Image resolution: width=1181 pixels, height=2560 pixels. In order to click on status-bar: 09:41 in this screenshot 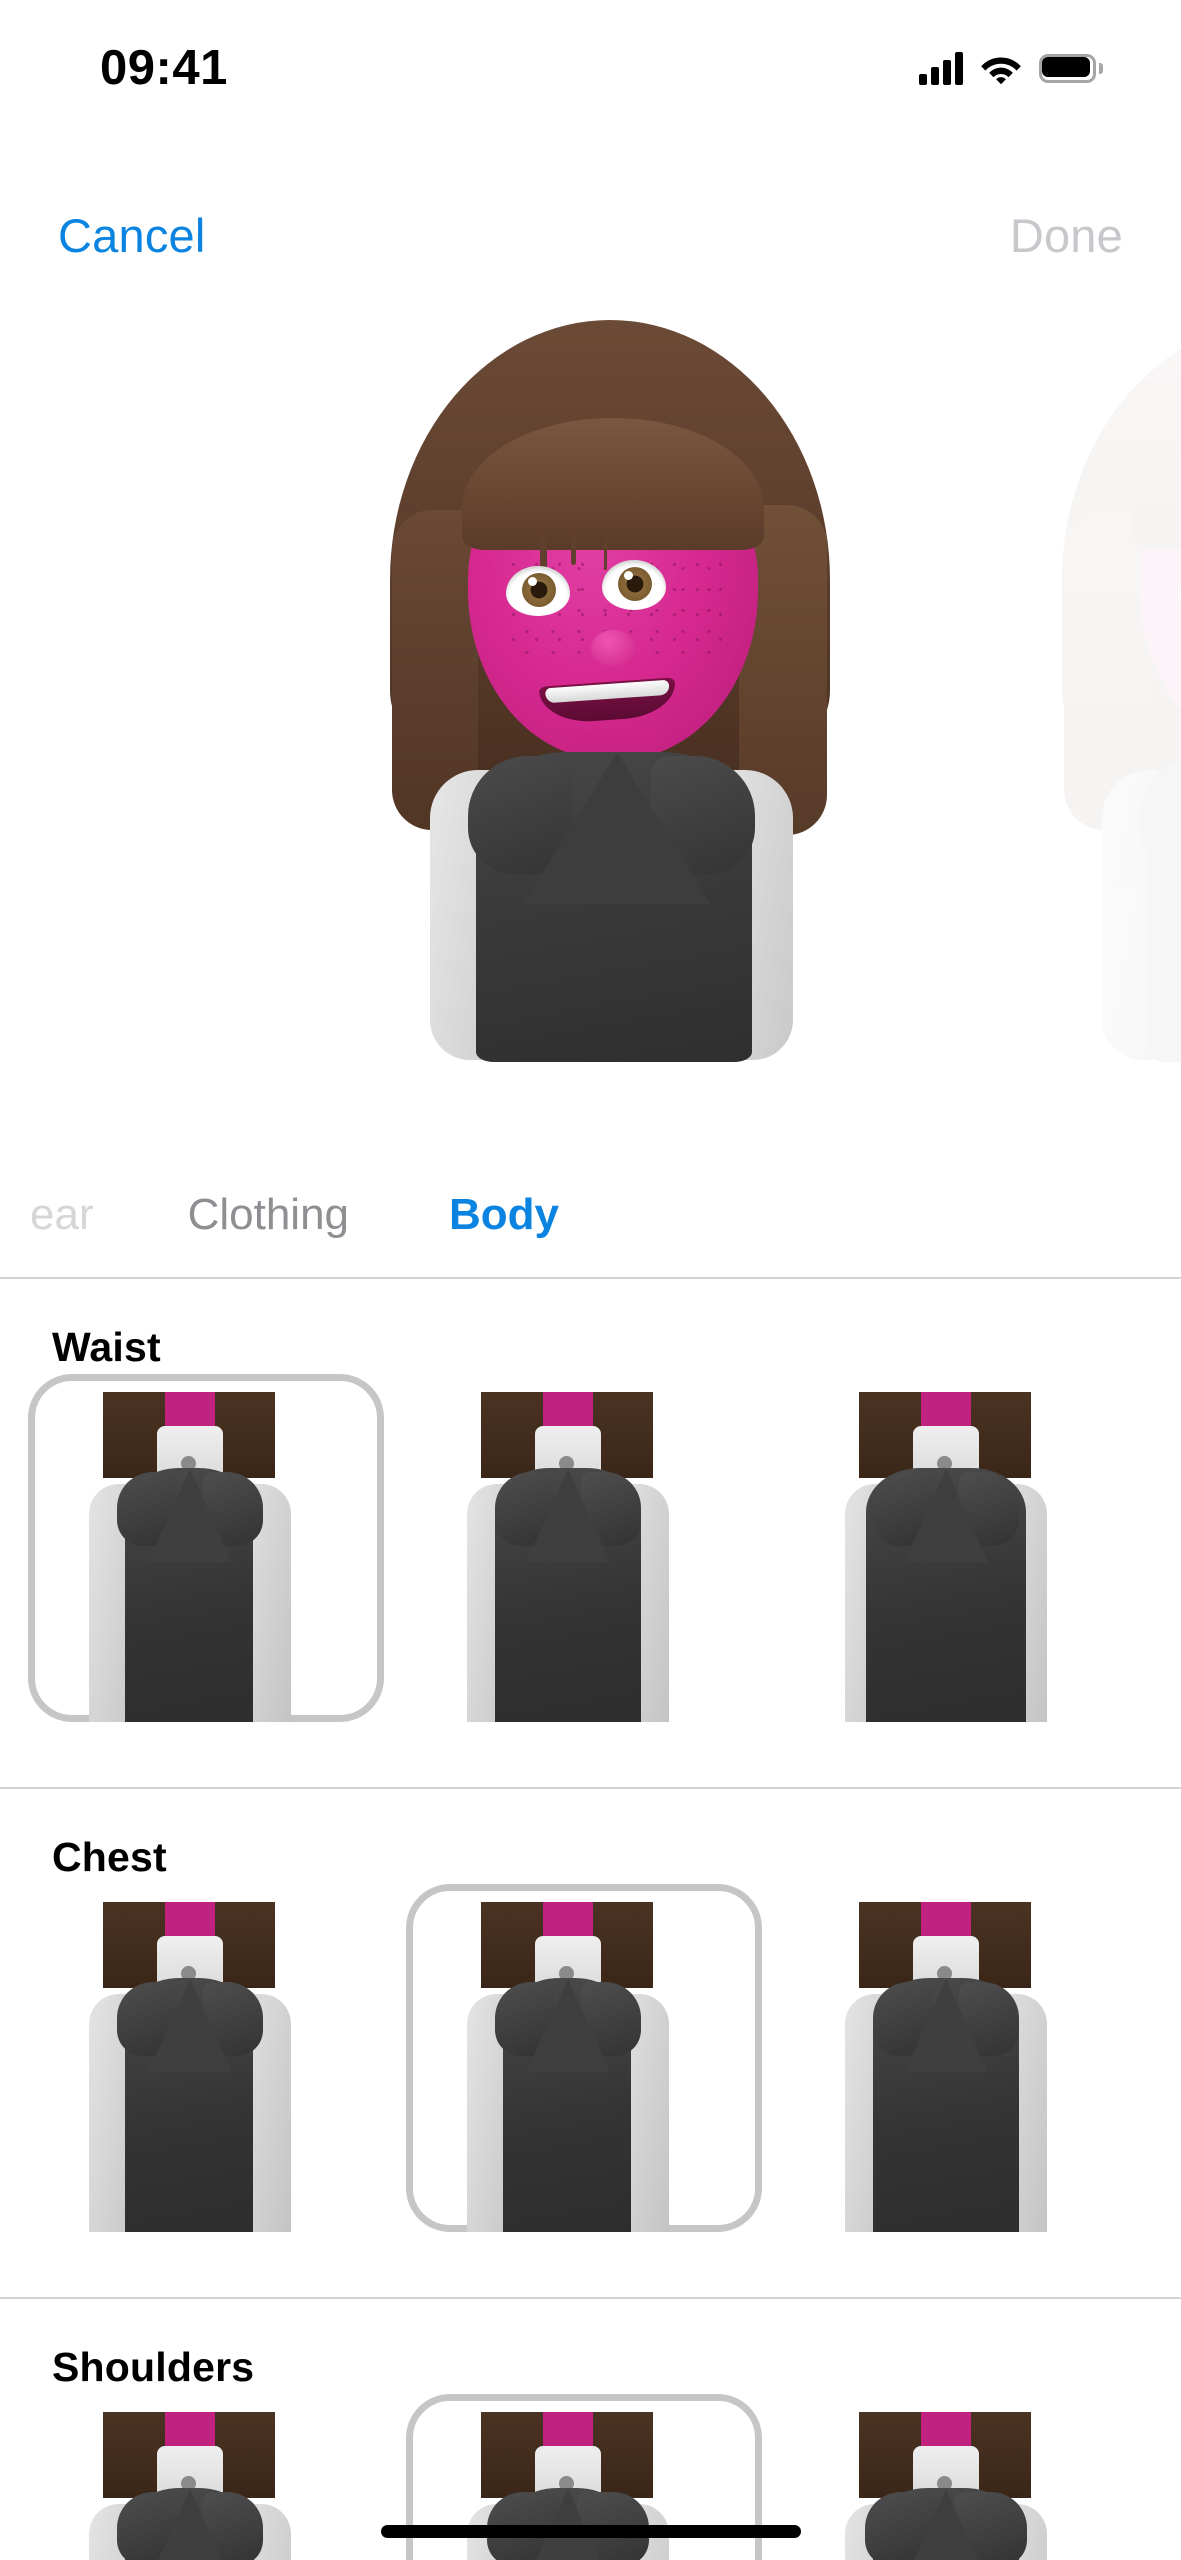, I will do `click(590, 59)`.